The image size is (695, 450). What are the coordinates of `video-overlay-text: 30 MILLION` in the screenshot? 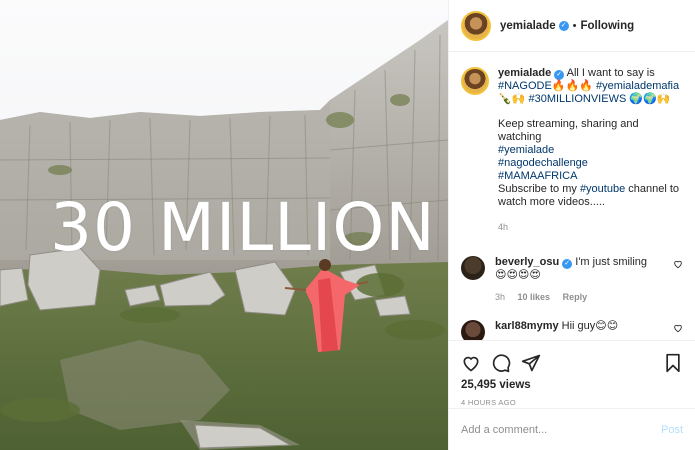 It's located at (243, 227).